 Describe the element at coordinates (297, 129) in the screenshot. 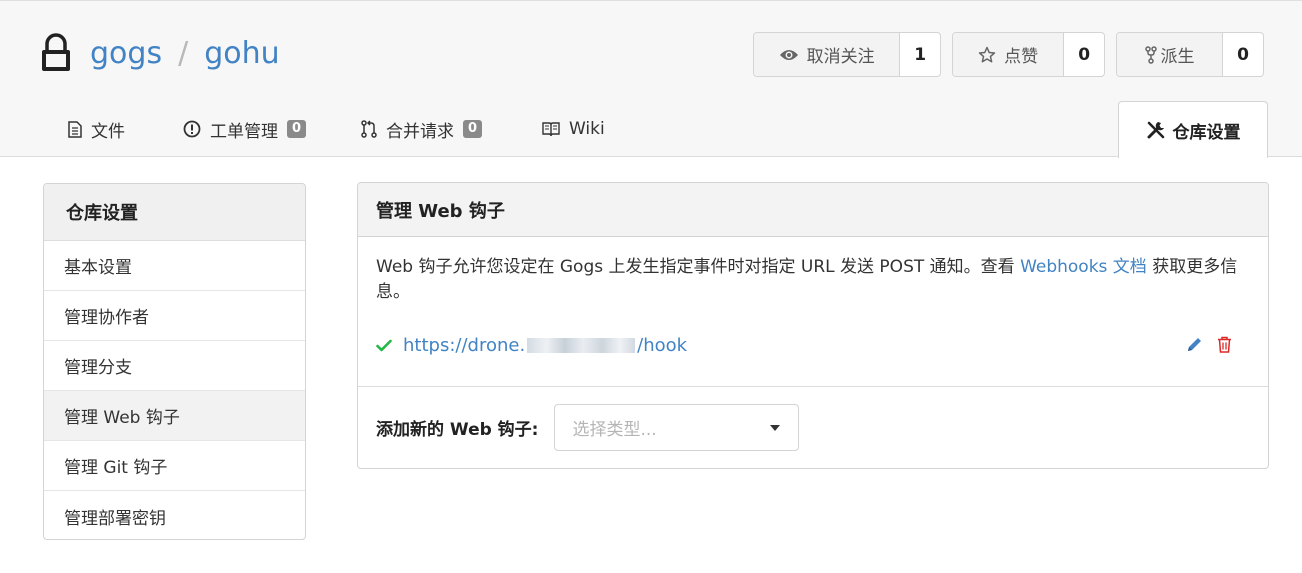

I see `issues-count-badge: 0` at that location.